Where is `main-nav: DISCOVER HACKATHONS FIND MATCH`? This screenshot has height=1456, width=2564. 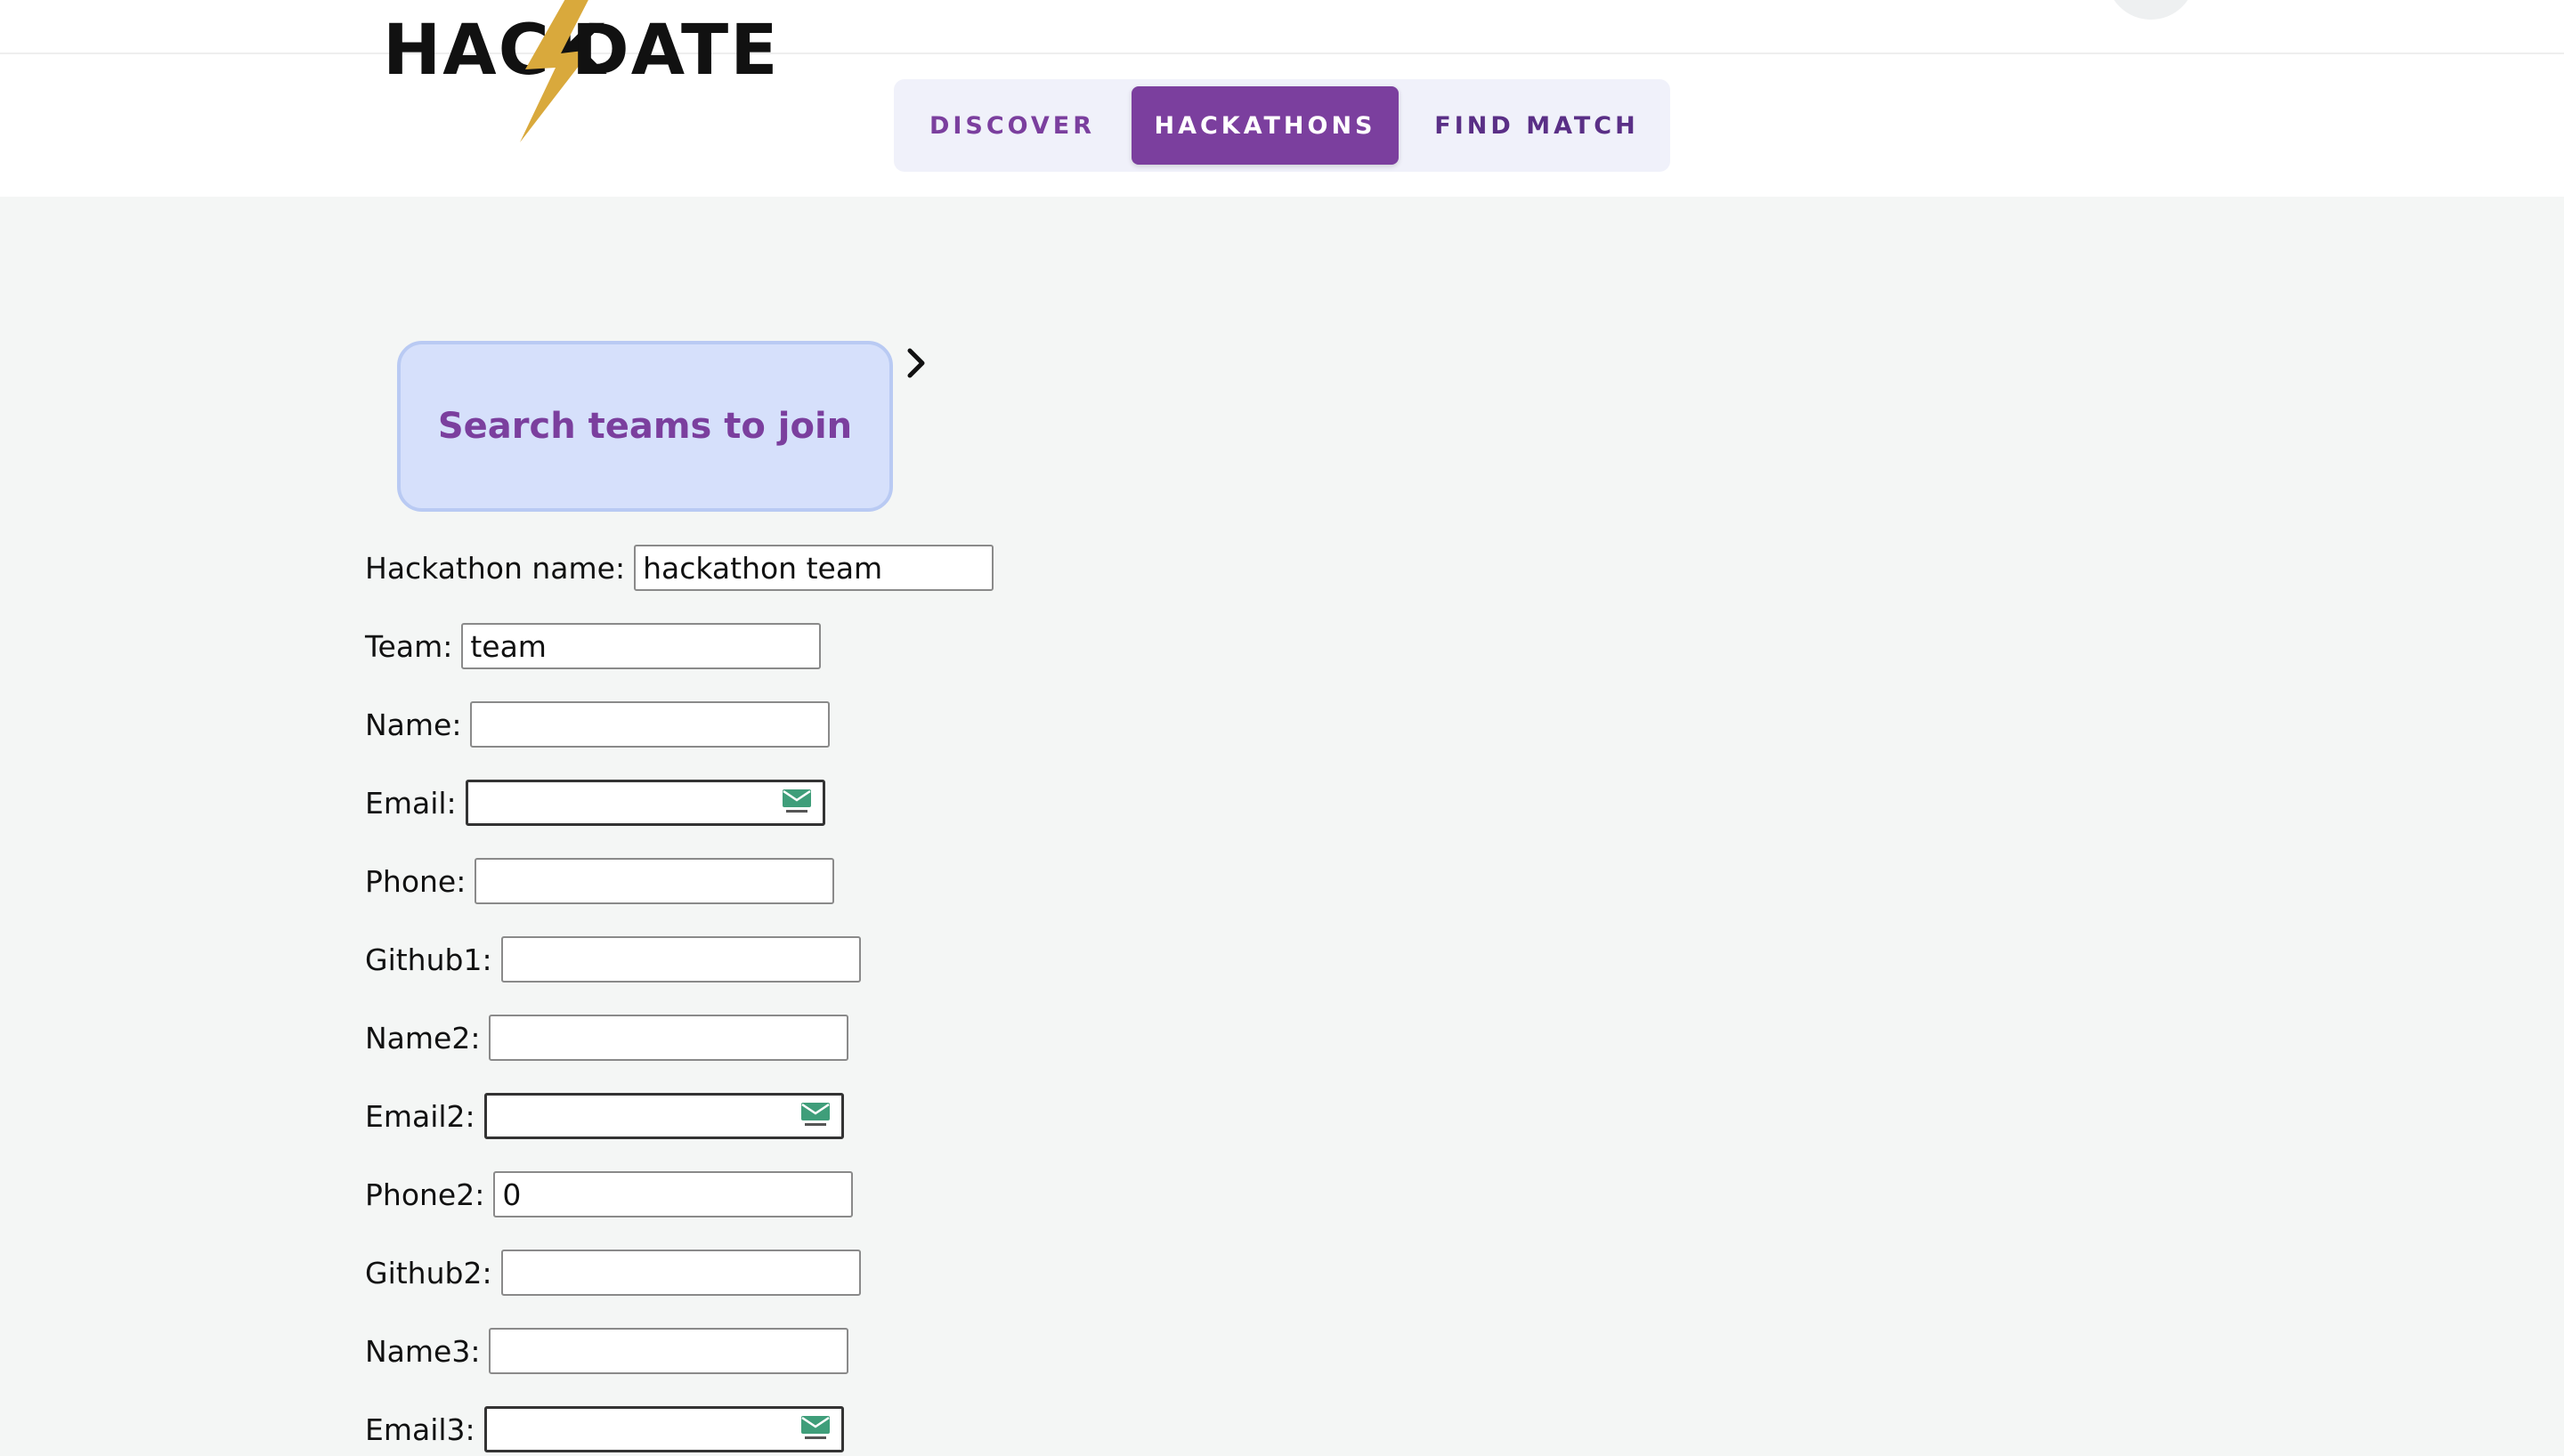 main-nav: DISCOVER HACKATHONS FIND MATCH is located at coordinates (1282, 125).